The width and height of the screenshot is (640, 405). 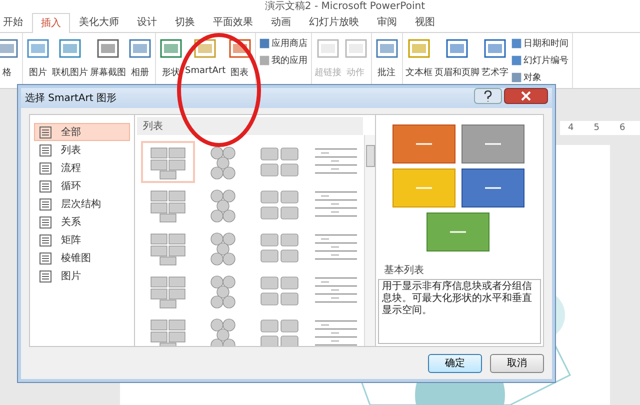 I want to click on ribbon-button: 对象, so click(x=540, y=77).